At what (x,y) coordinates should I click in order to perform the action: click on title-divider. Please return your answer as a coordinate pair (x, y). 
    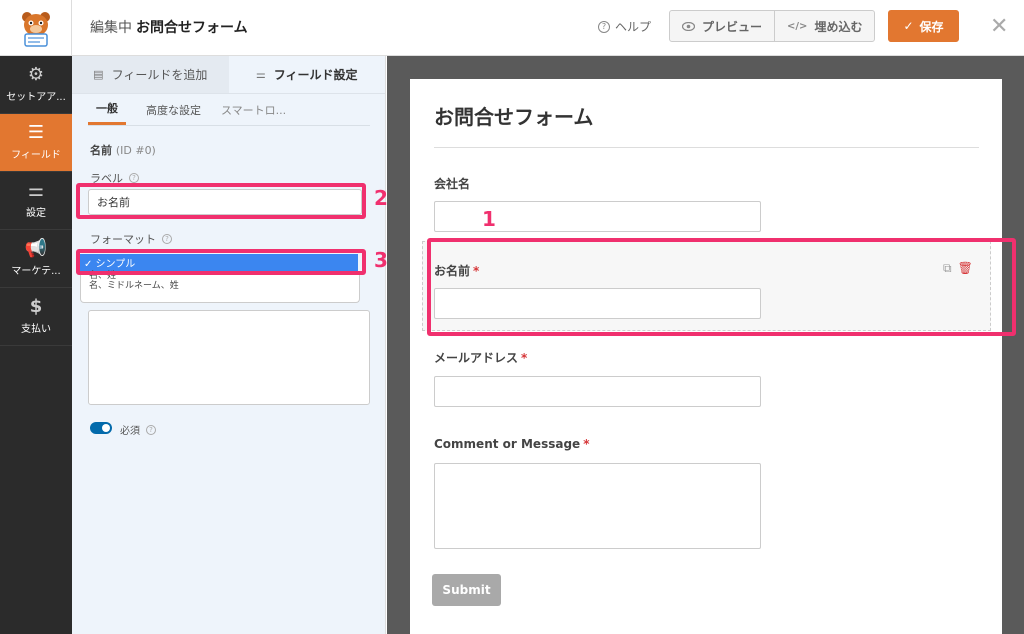
    Looking at the image, I should click on (706, 147).